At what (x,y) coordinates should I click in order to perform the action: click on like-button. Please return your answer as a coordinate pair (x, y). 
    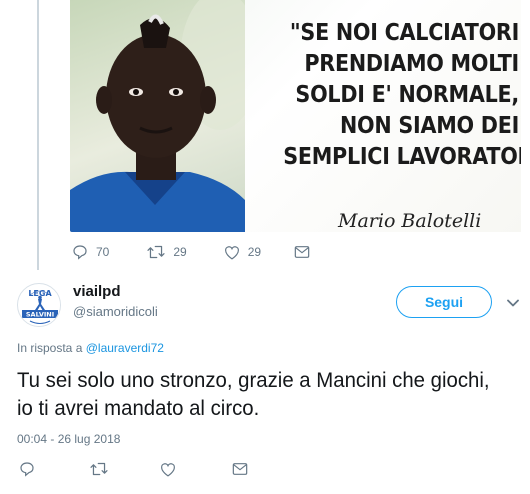
    Looking at the image, I should click on (168, 469).